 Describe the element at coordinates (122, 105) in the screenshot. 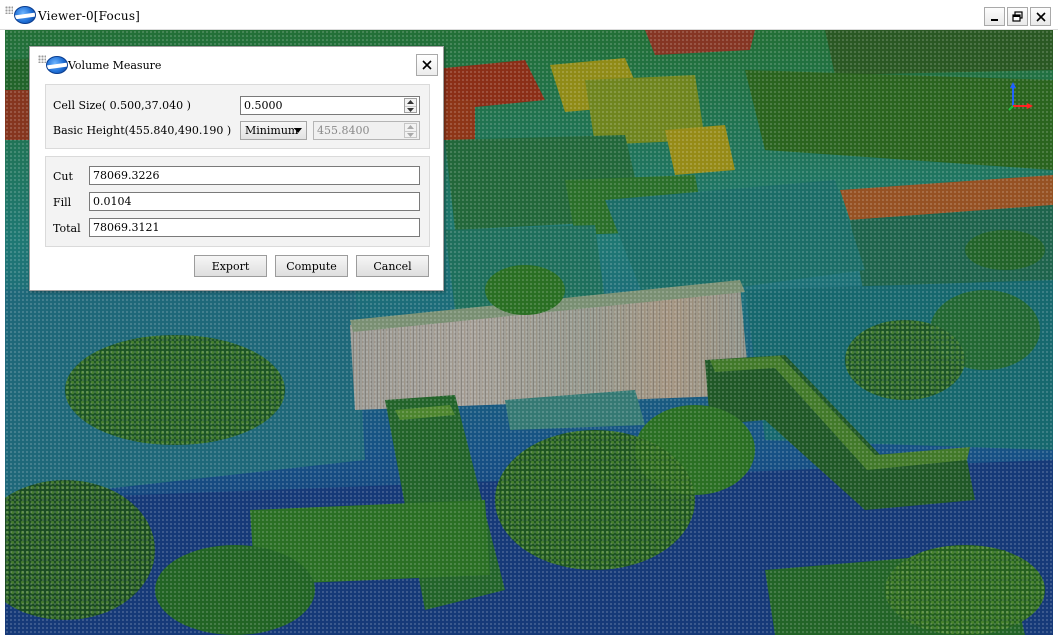

I see `cell-size-label: Cell Size( 0.500,37.040 )` at that location.